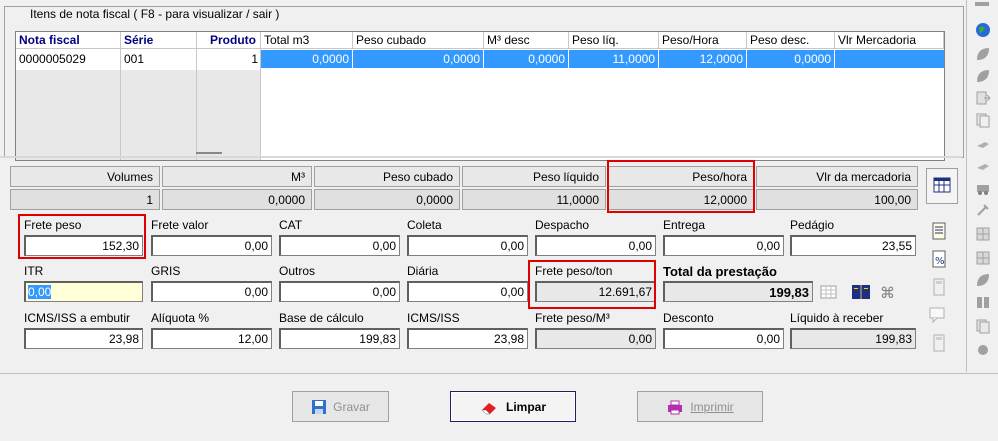 The image size is (998, 441). I want to click on grid-empty-area, so click(138, 115).